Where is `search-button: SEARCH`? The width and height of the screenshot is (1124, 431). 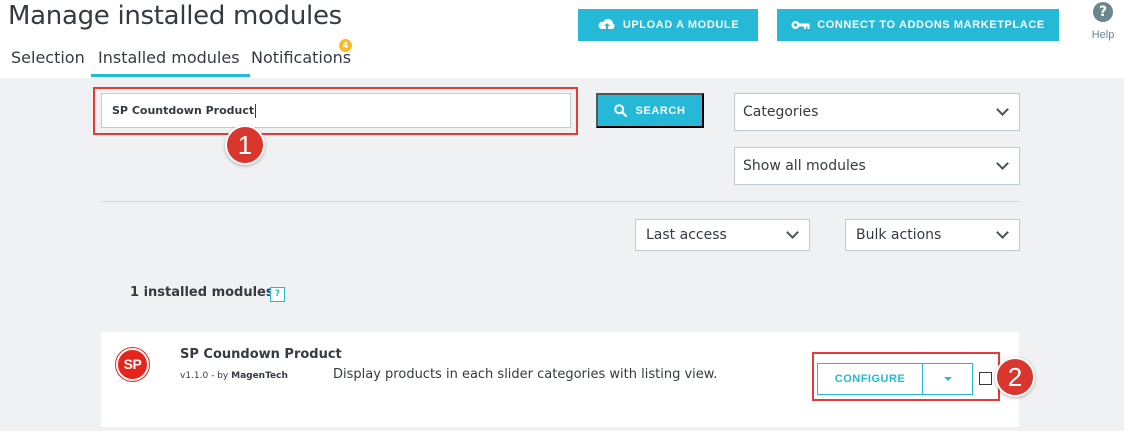 search-button: SEARCH is located at coordinates (650, 110).